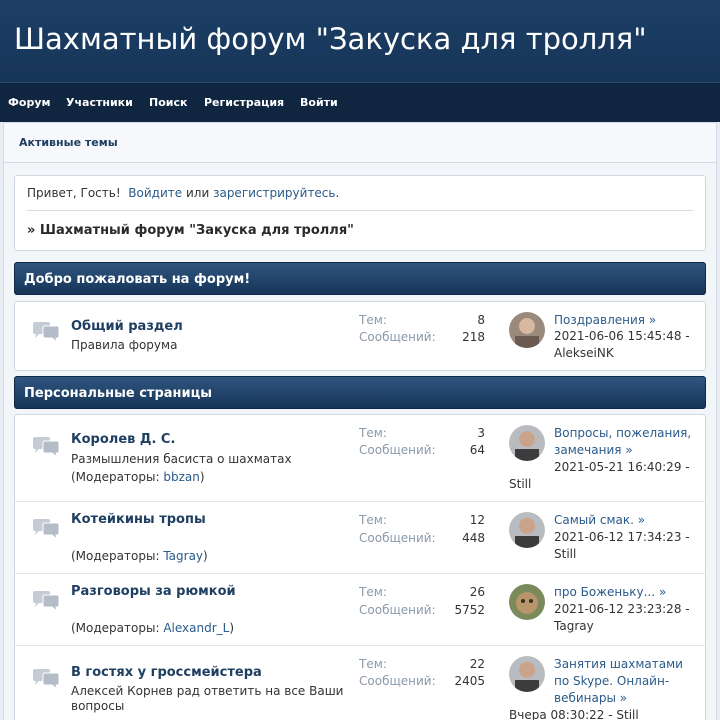 Image resolution: width=720 pixels, height=720 pixels. Describe the element at coordinates (618, 336) in the screenshot. I see `last-post-date: 2021-06-06 15:45:48` at that location.